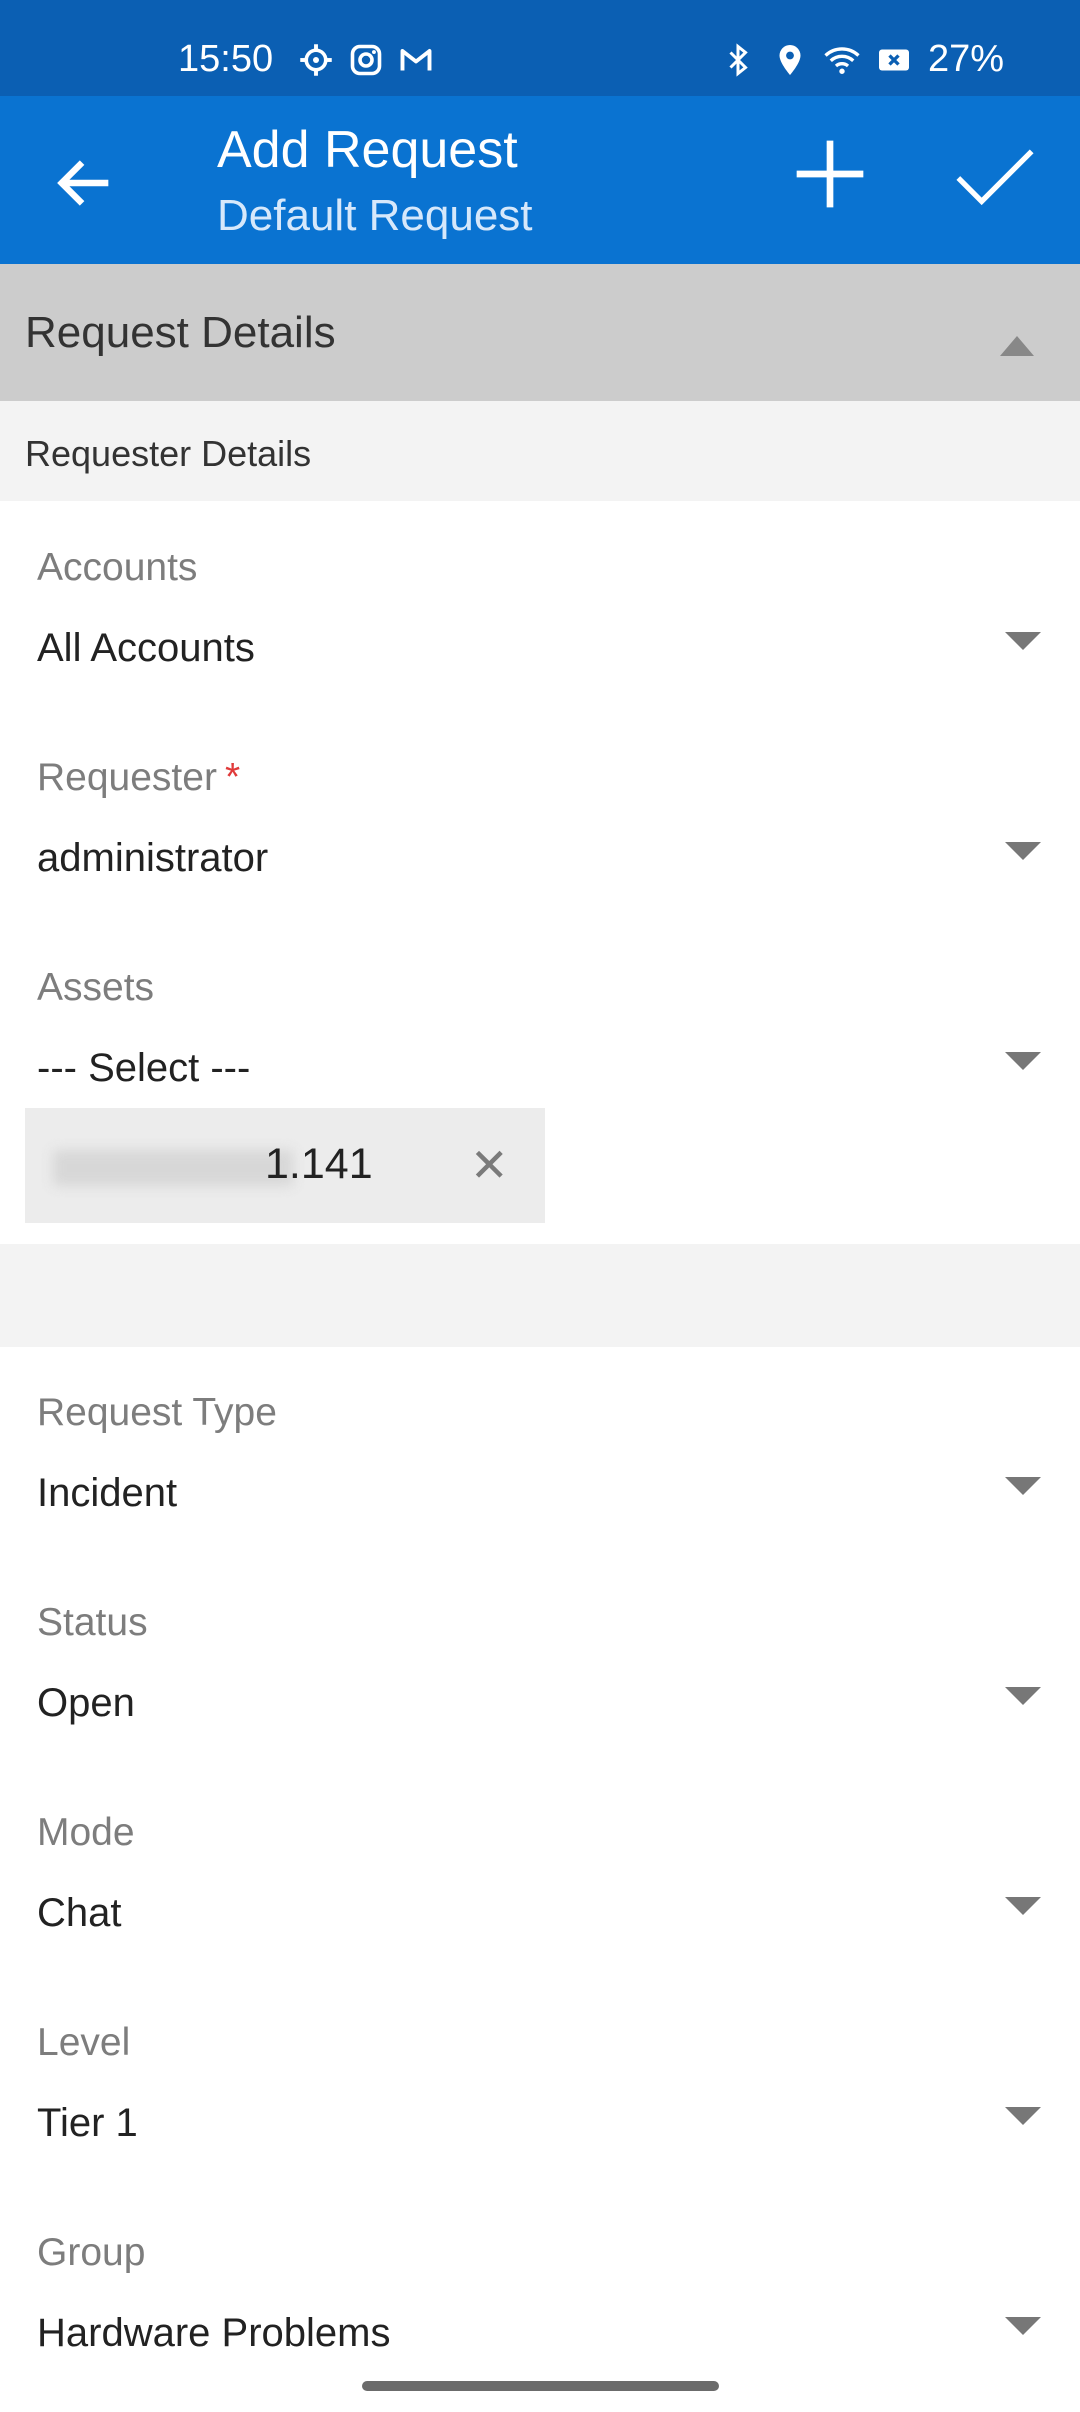 Image resolution: width=1080 pixels, height=2412 pixels. What do you see at coordinates (232, 777) in the screenshot?
I see `required-marker: *` at bounding box center [232, 777].